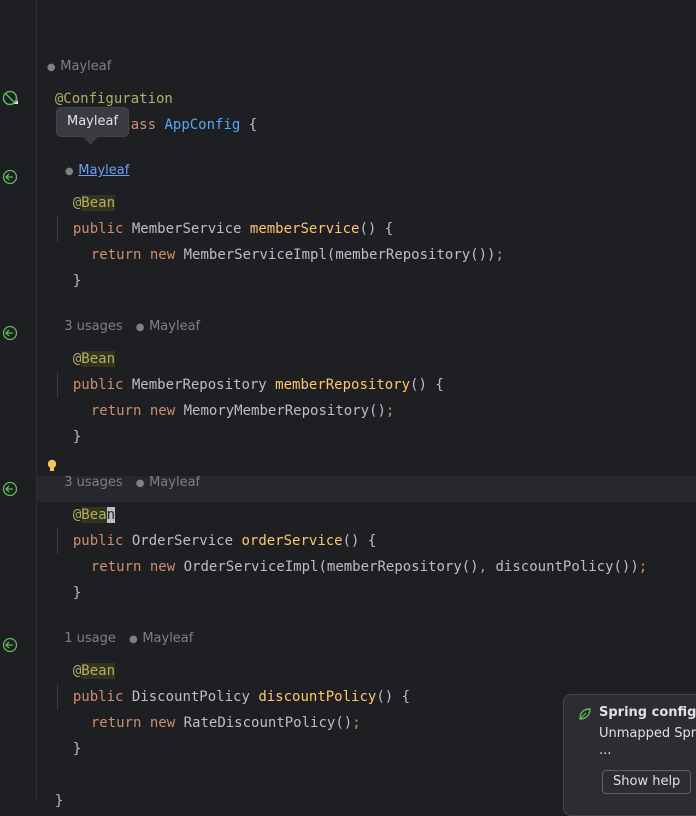  I want to click on show-help-button: Show help, so click(647, 782).